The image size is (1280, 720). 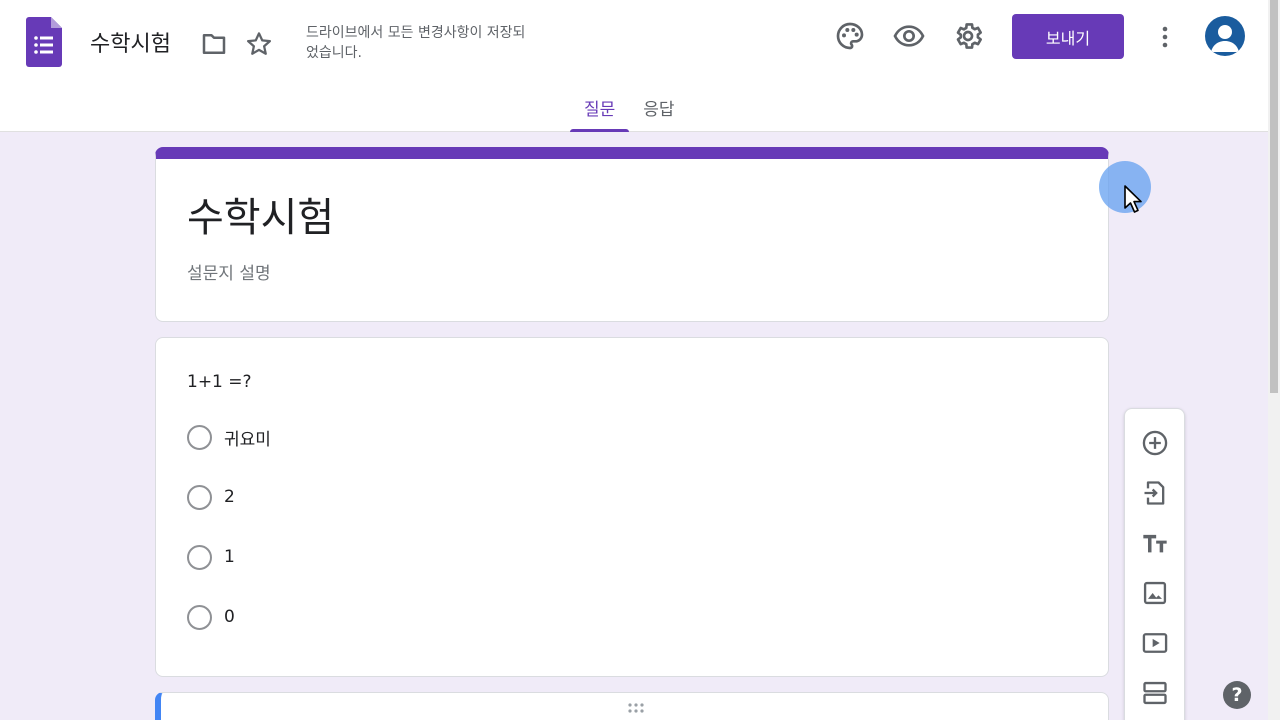 I want to click on tab-responses: 응답, so click(x=658, y=107).